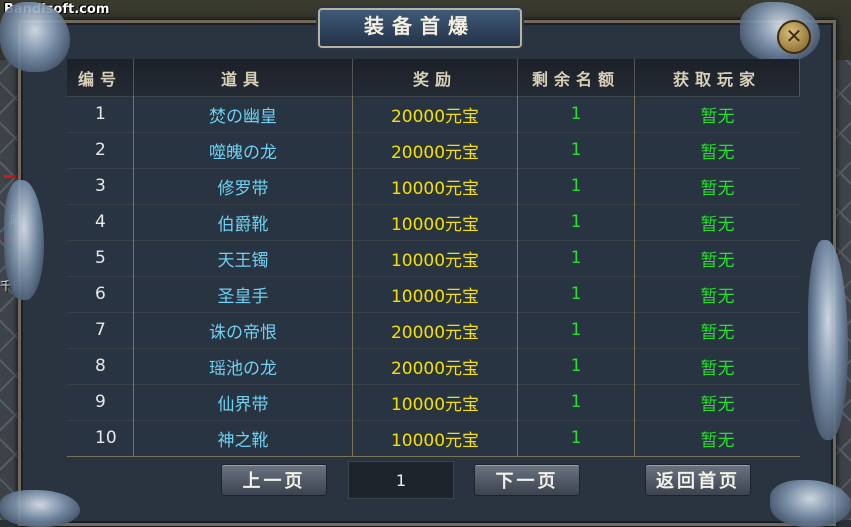 The image size is (851, 527). I want to click on table-row: 2 噬魄の龙 20000元宝 1 暂无, so click(433, 150).